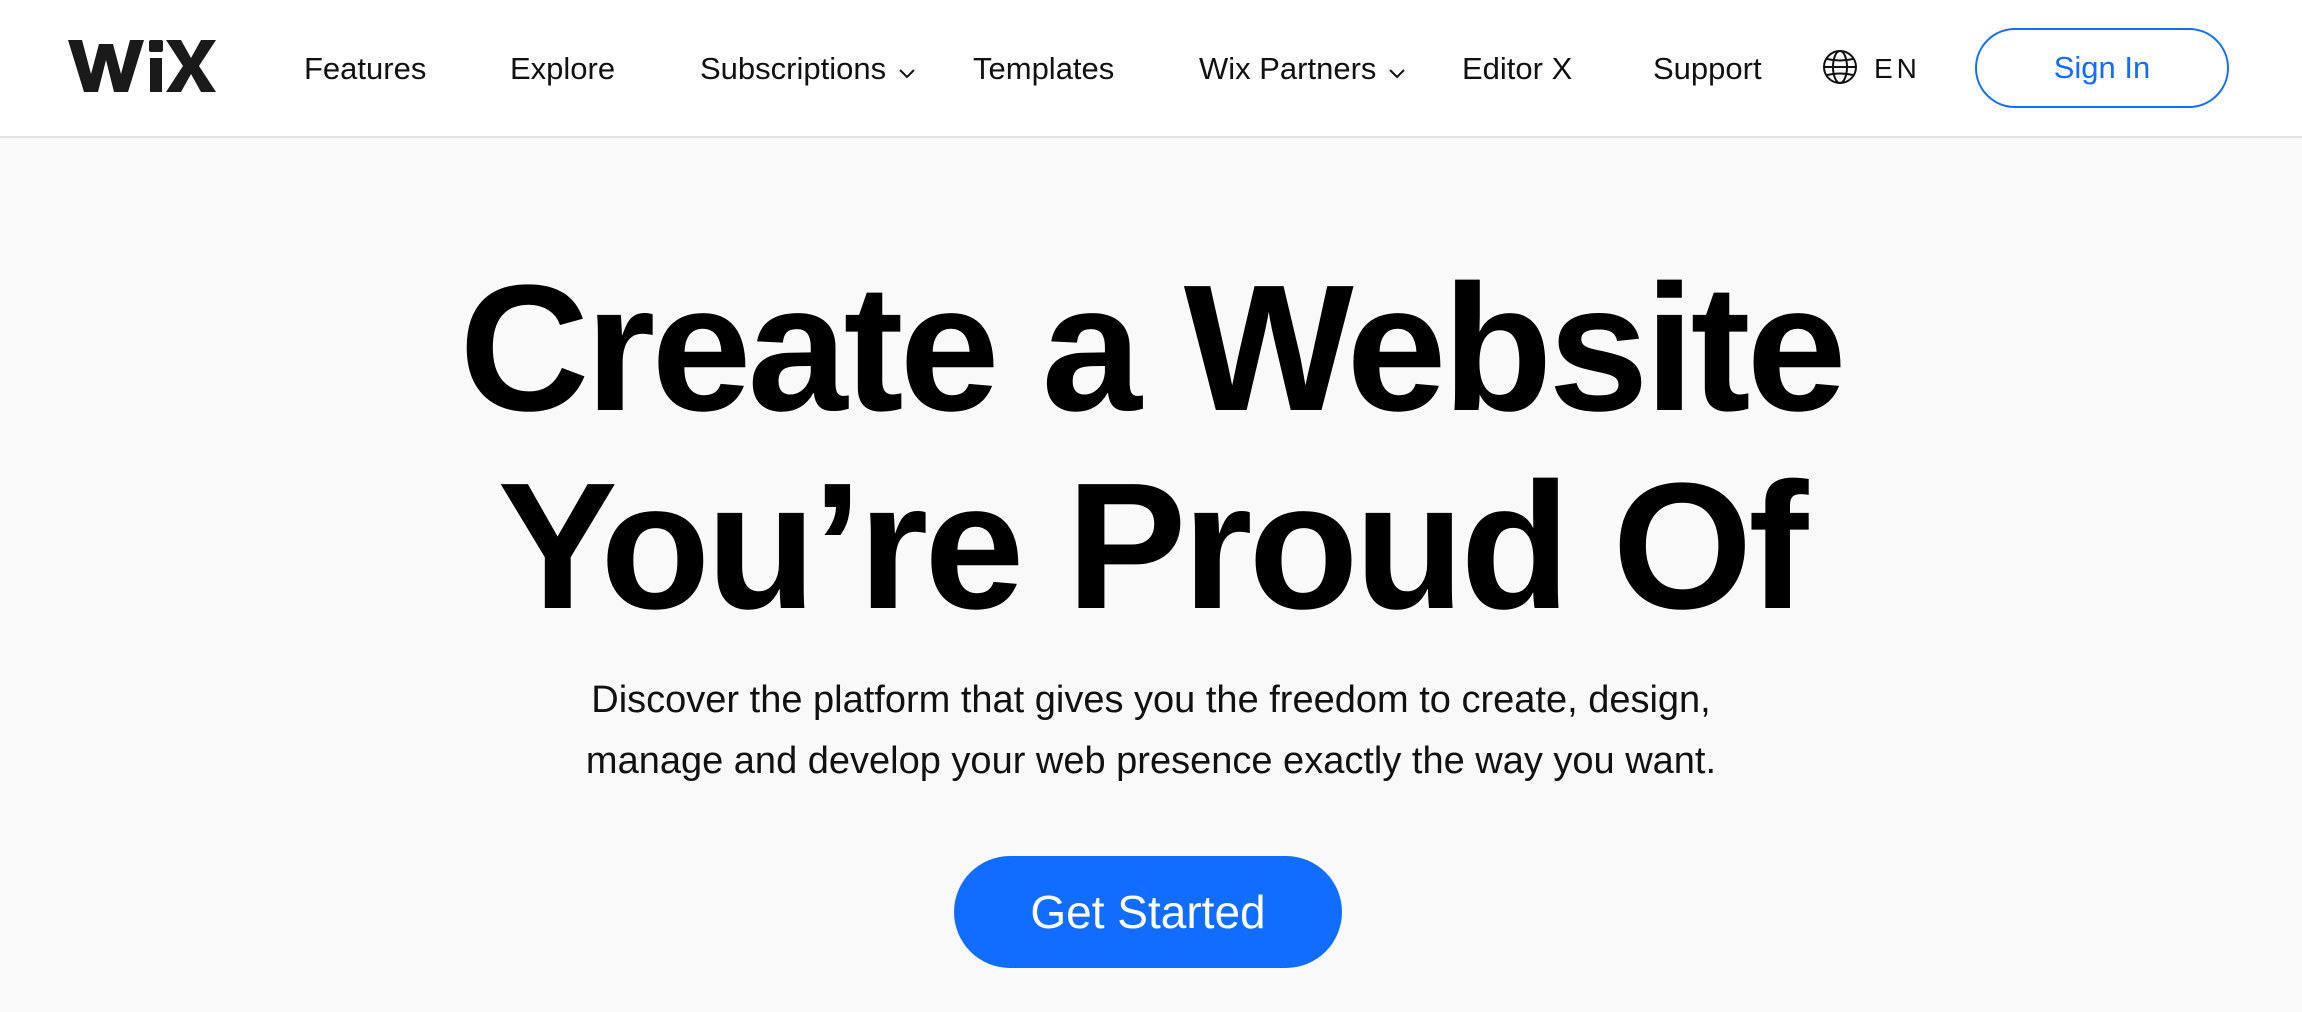 Image resolution: width=2302 pixels, height=1012 pixels. I want to click on hero-title-line-1: Create a Website, so click(1152, 348).